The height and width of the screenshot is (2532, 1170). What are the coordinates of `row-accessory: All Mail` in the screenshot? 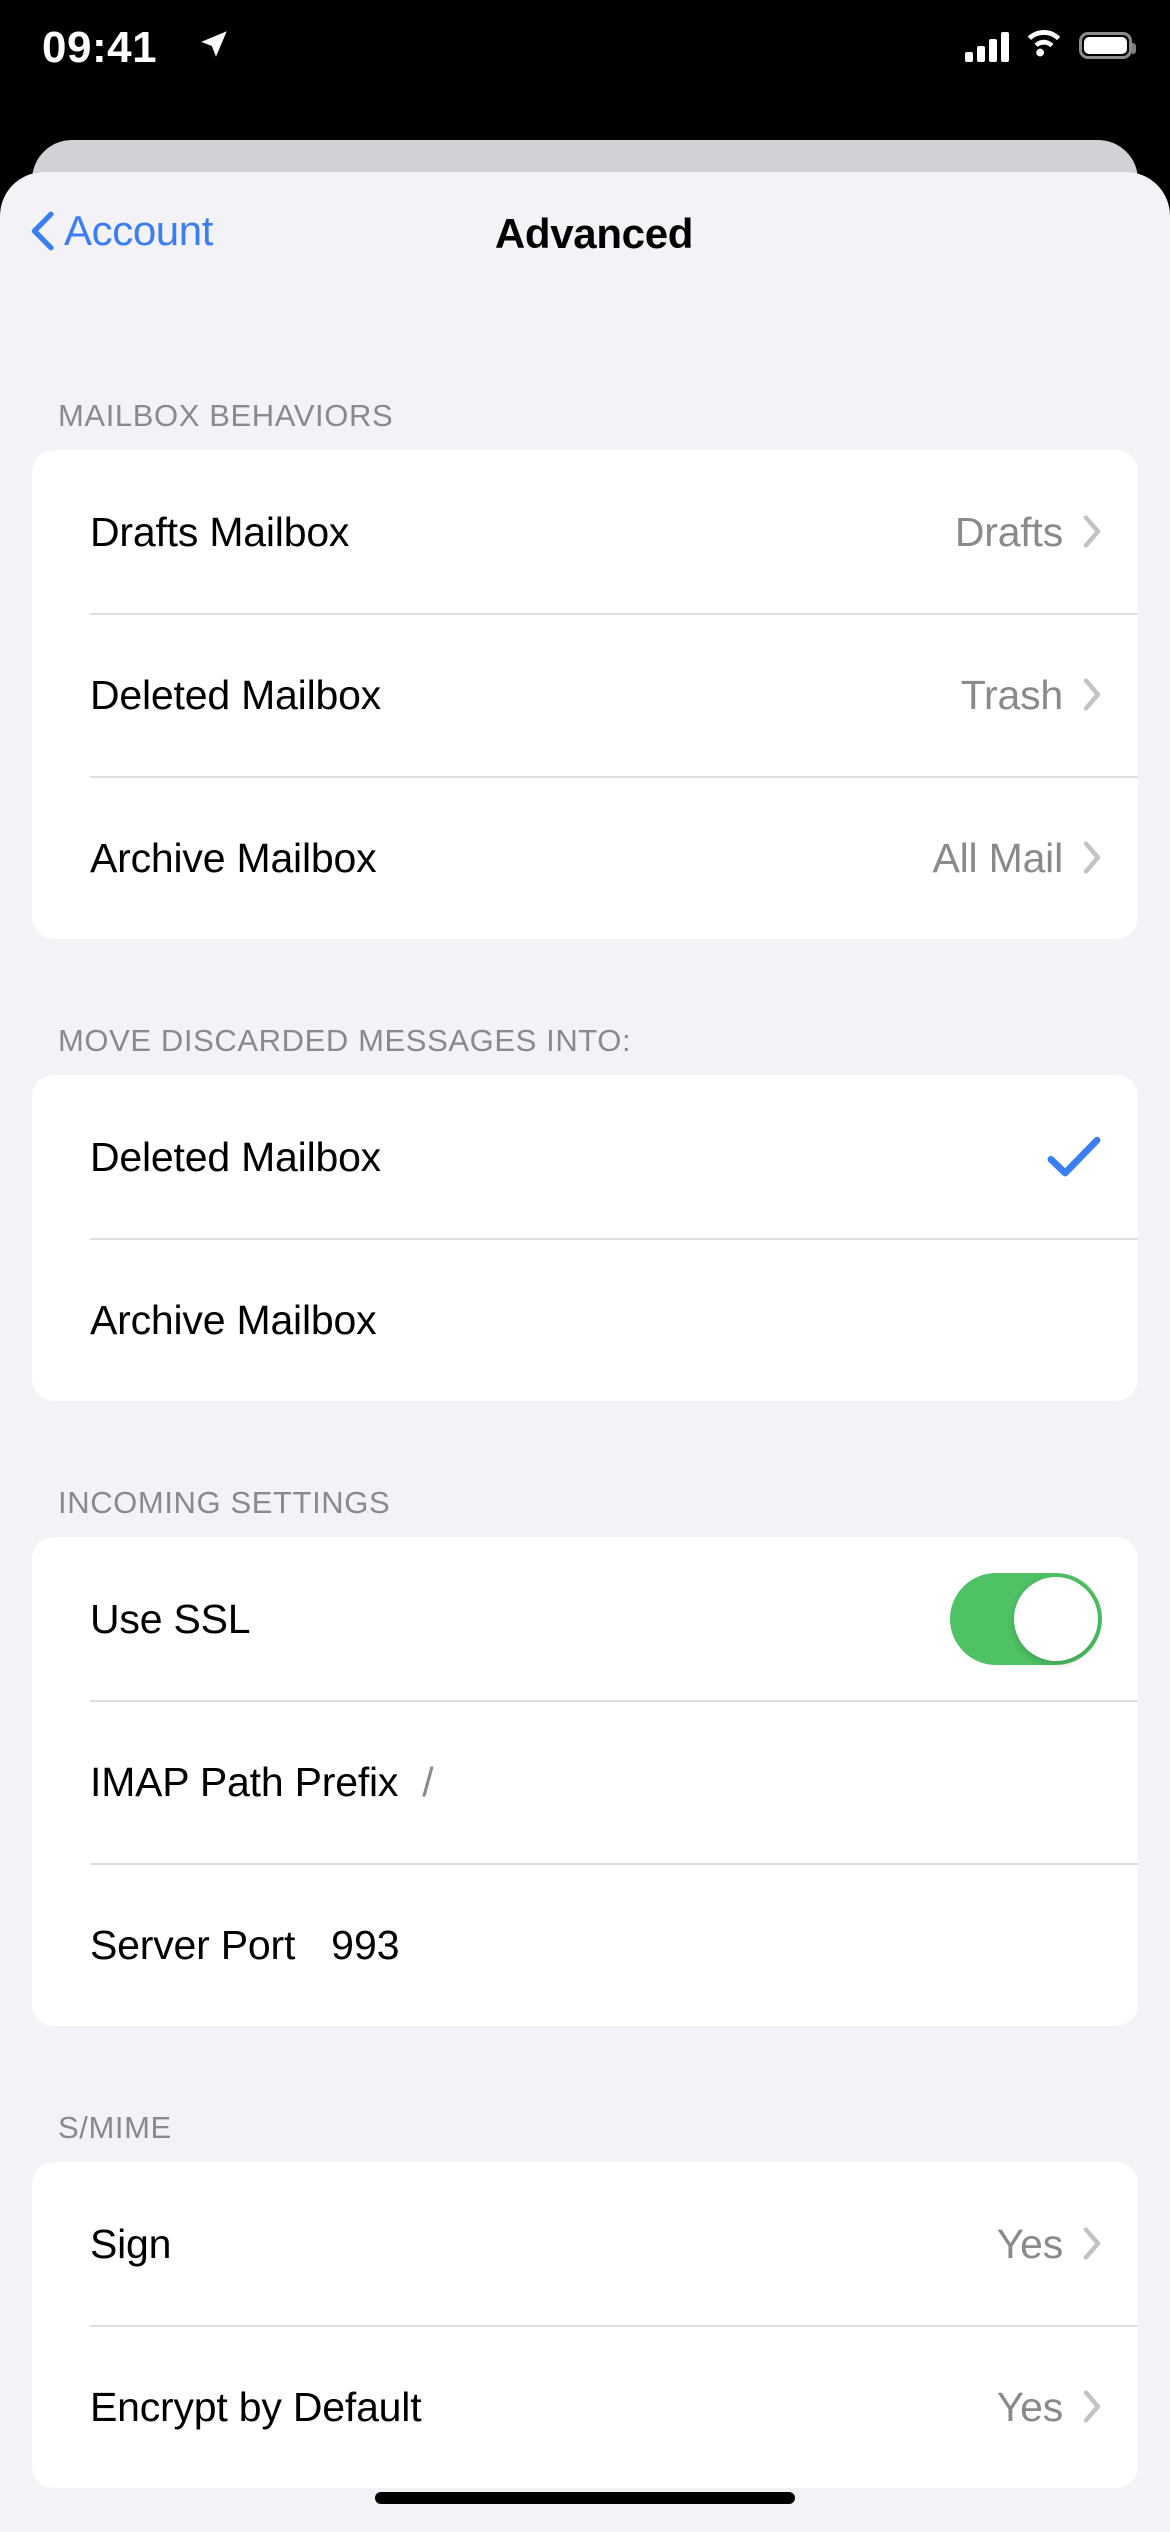 It's located at (1017, 858).